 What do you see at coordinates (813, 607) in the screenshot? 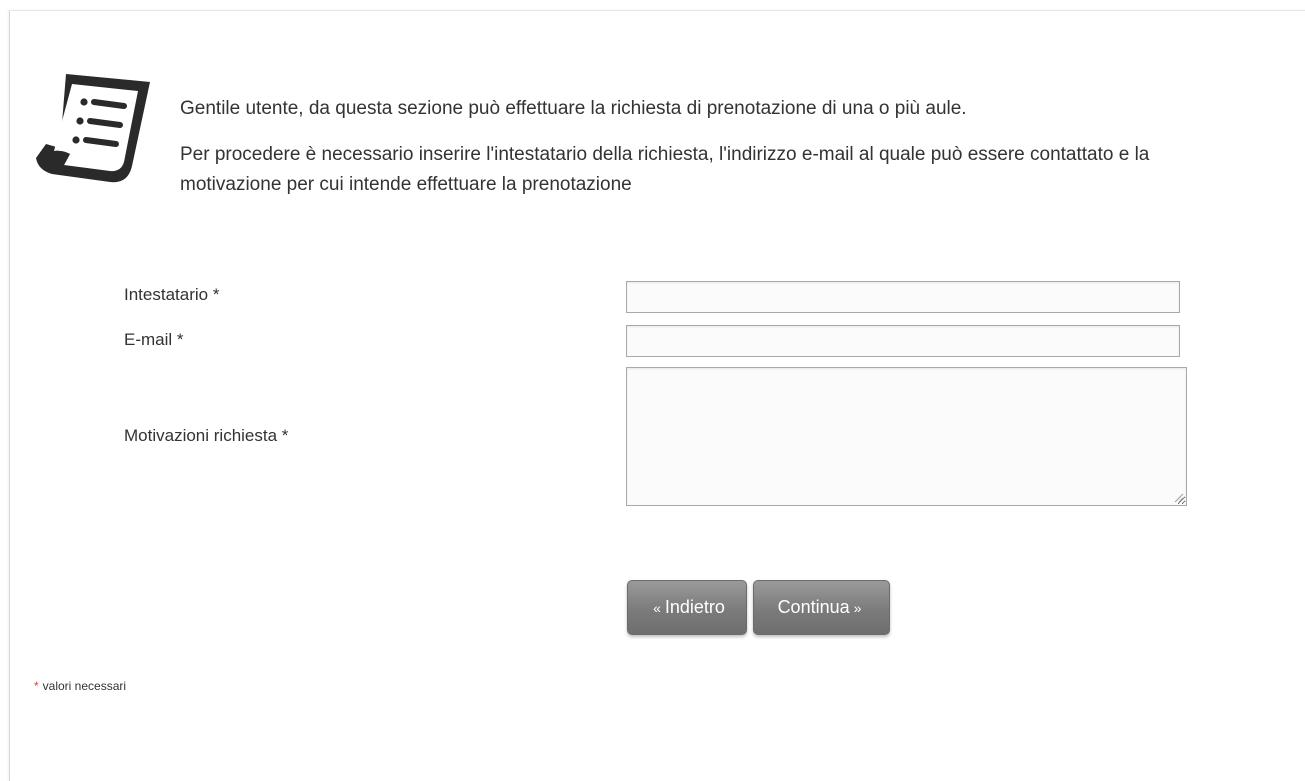
I see `continue-button-label: Continua` at bounding box center [813, 607].